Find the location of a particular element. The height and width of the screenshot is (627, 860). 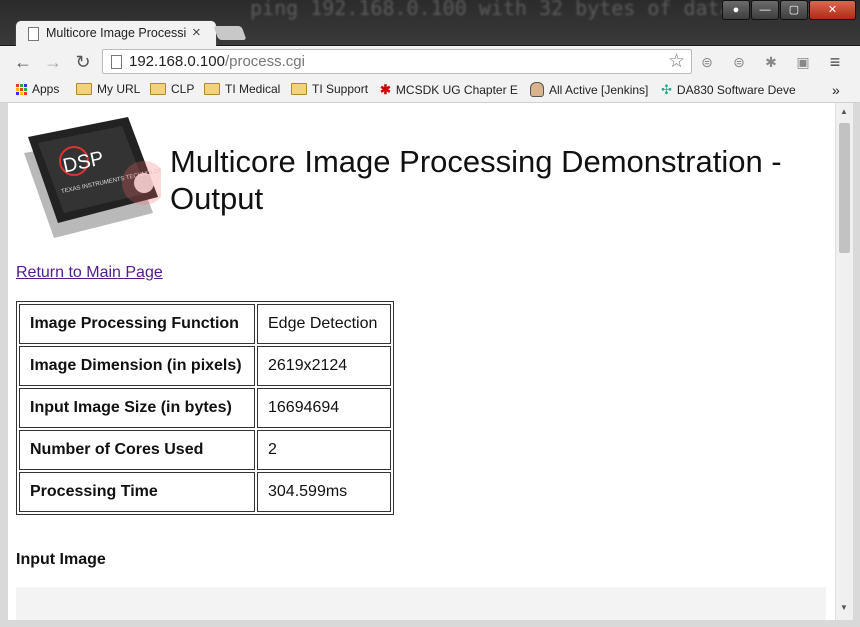

window-frame-left is located at coordinates (4, 365).